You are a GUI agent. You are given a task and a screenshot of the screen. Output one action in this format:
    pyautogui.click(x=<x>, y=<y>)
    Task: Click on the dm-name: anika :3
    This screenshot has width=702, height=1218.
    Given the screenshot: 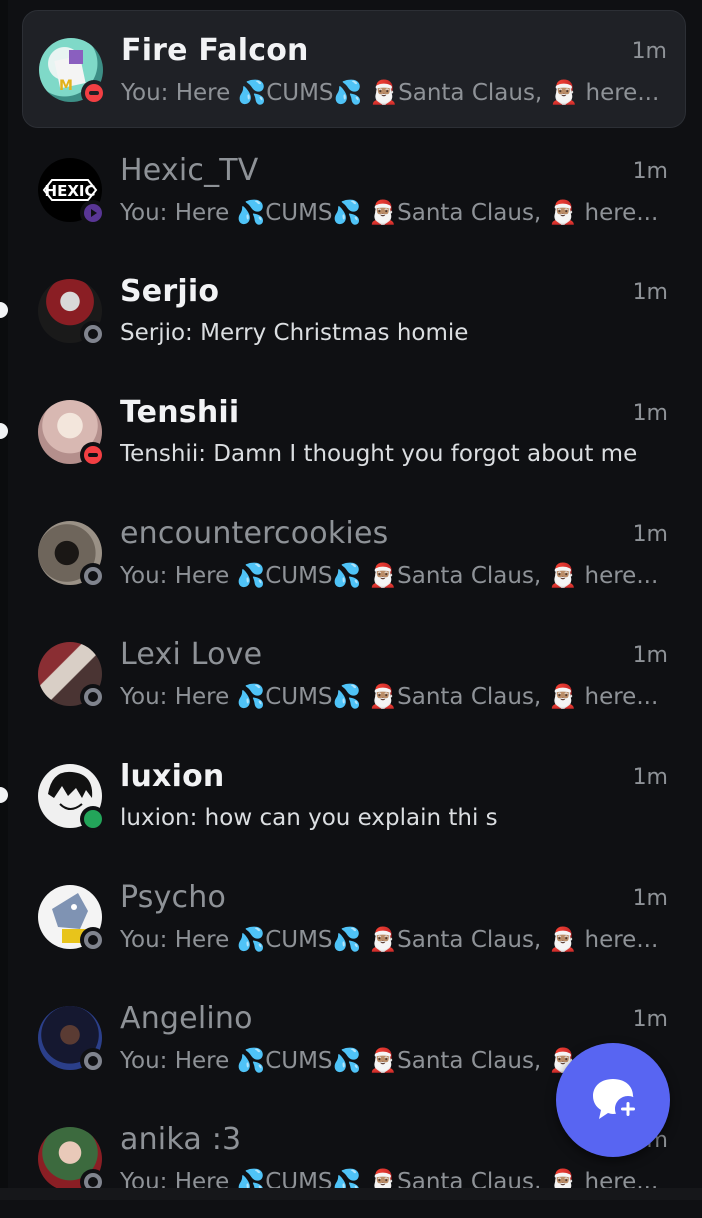 What is the action you would take?
    pyautogui.click(x=181, y=1139)
    